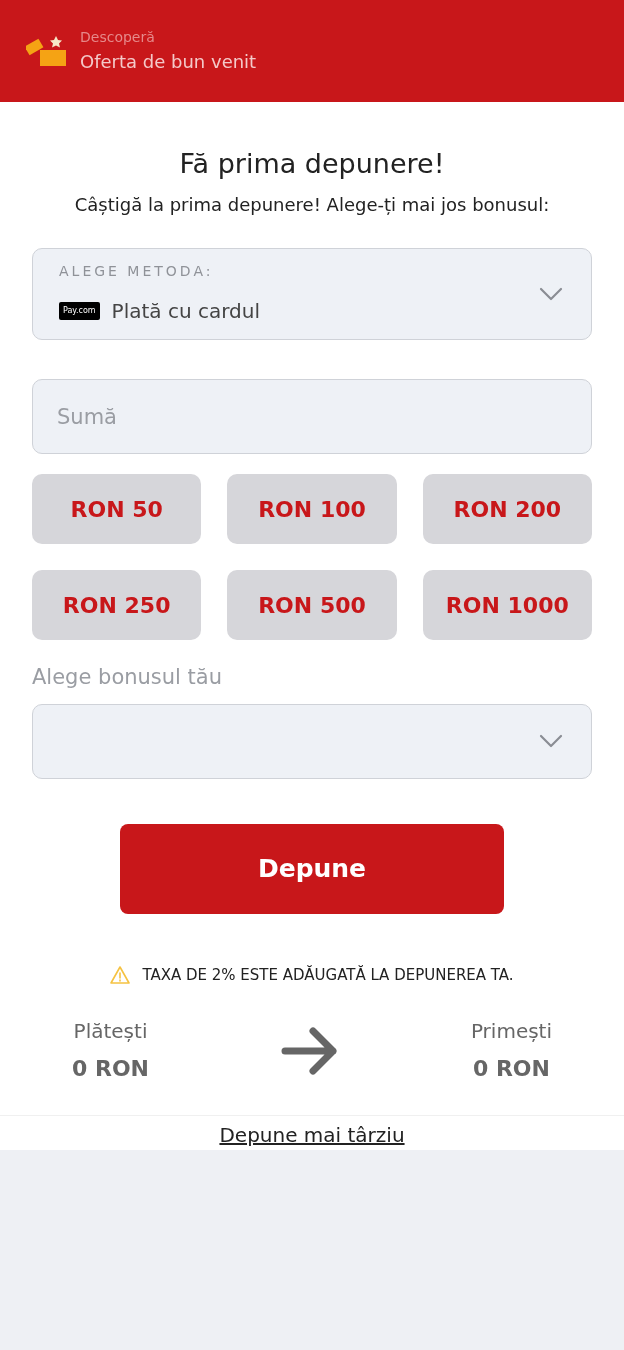 This screenshot has height=1350, width=624. What do you see at coordinates (117, 509) in the screenshot?
I see `amount-preset-button: RON 50` at bounding box center [117, 509].